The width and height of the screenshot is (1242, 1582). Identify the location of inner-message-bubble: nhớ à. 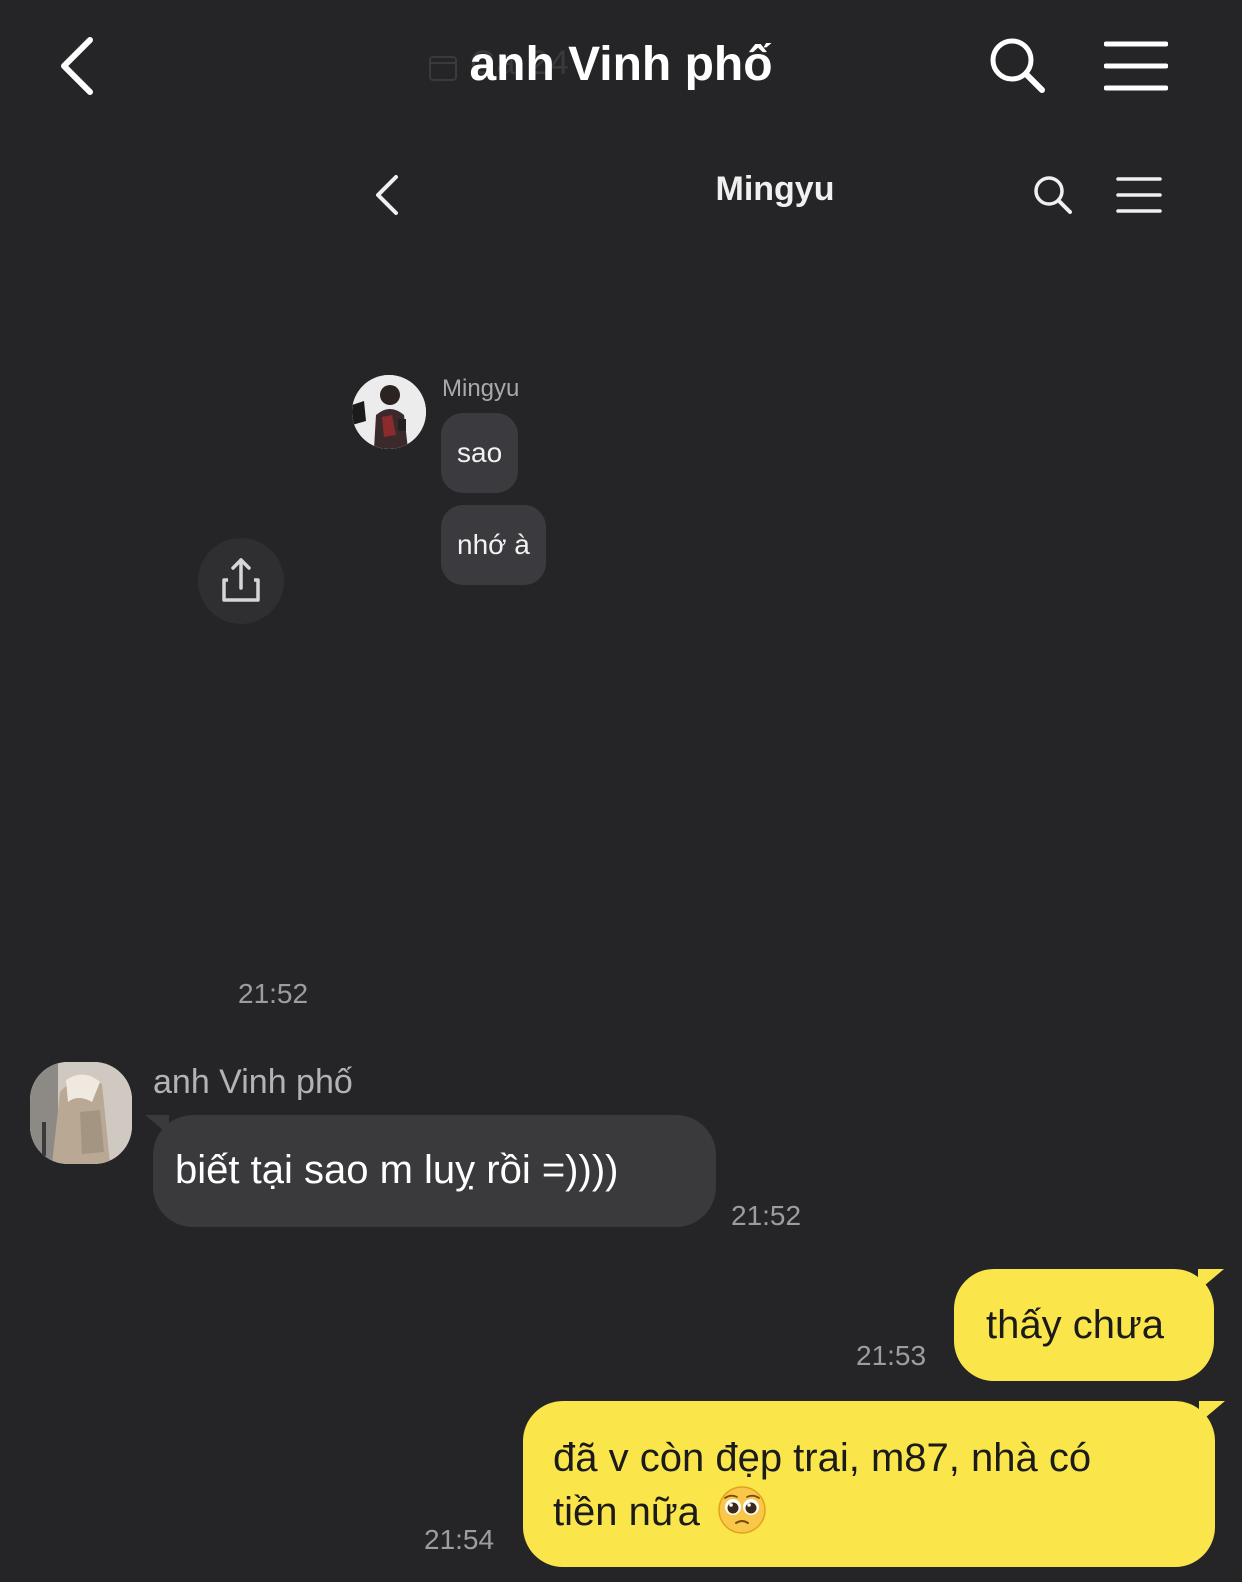
(493, 545).